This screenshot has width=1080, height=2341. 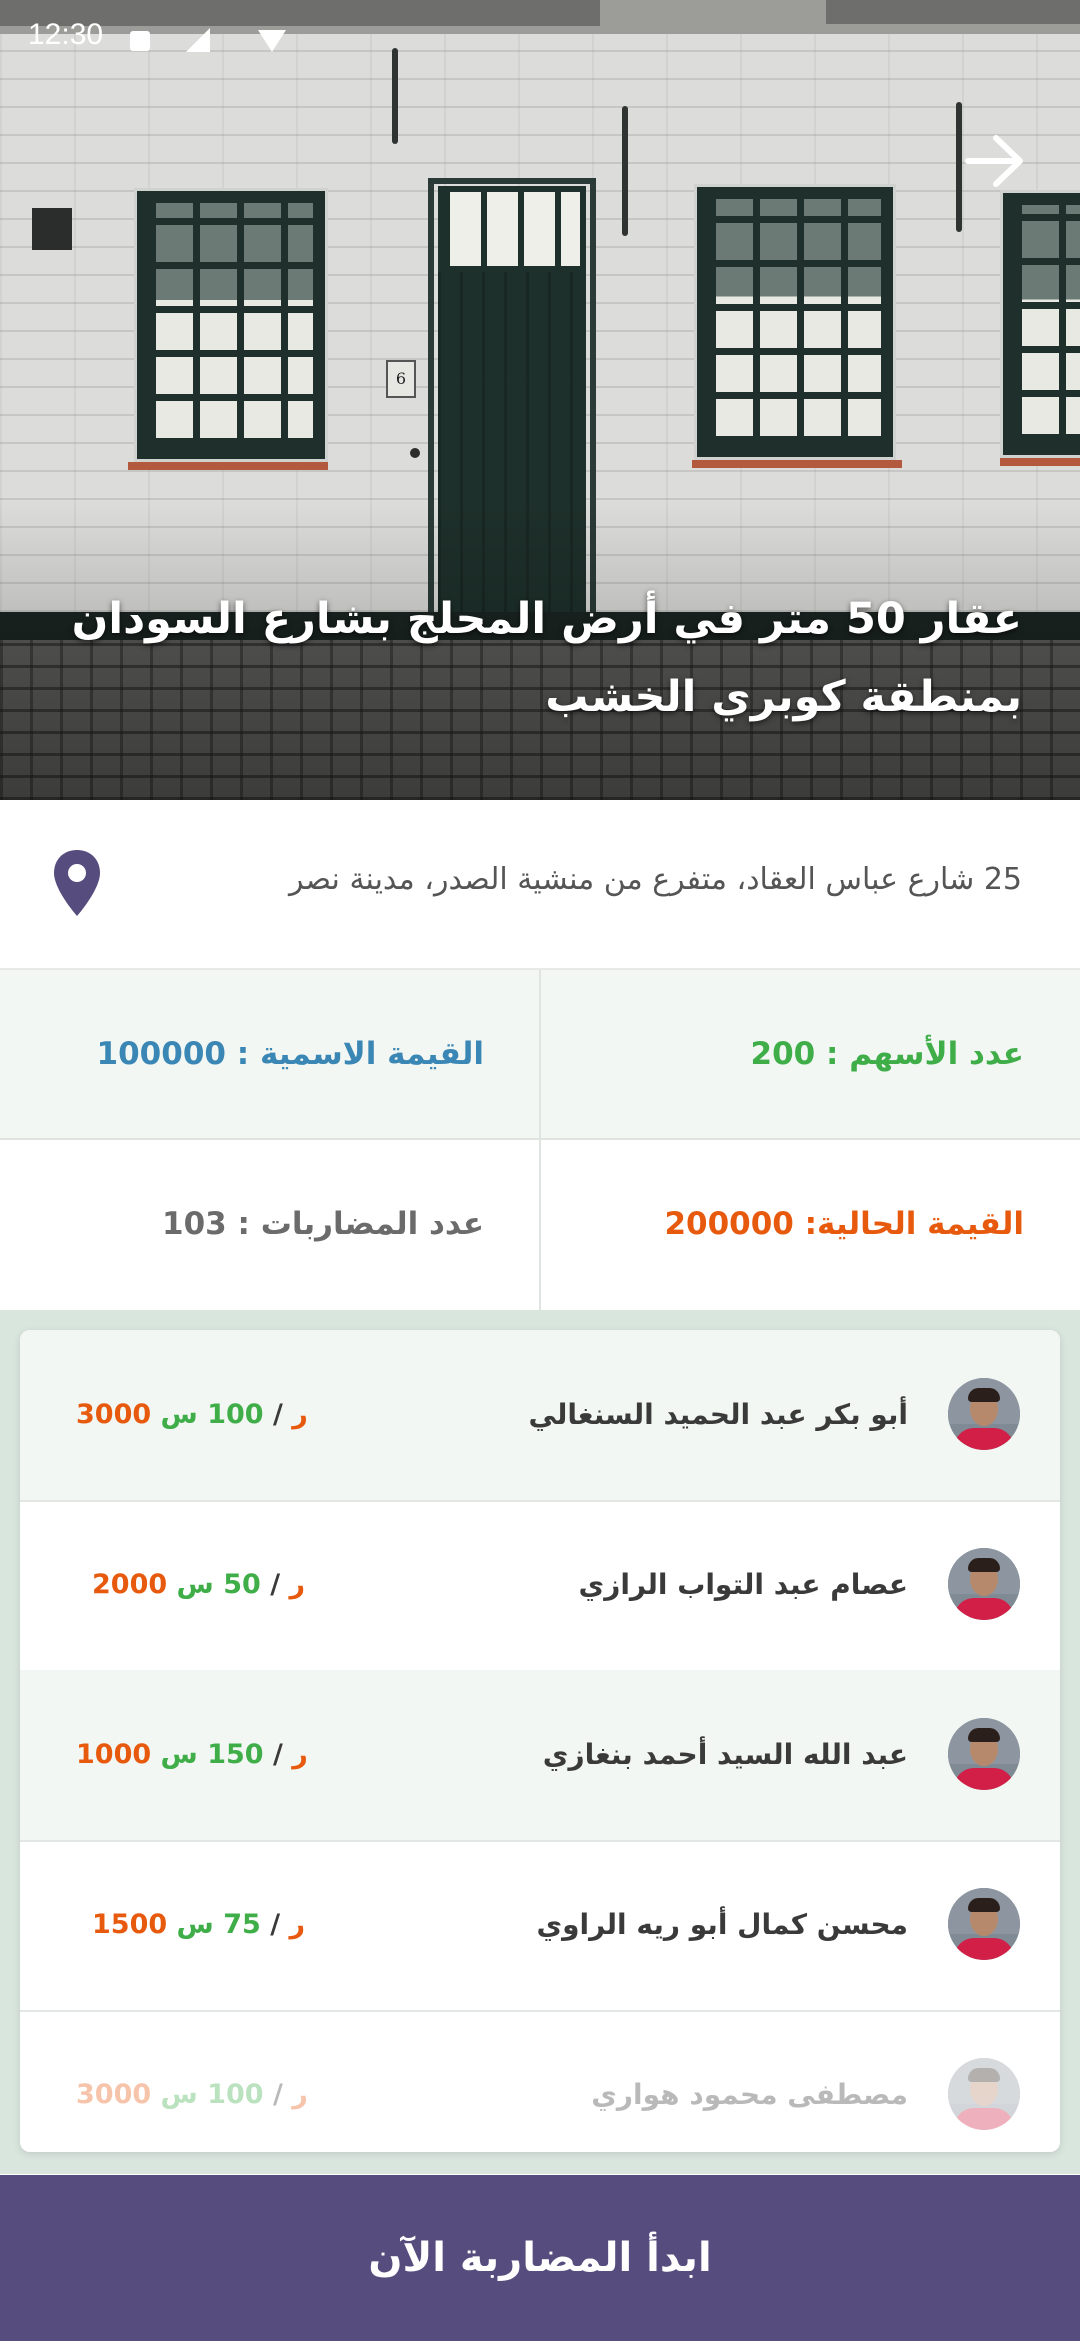 I want to click on map-pin-icon, so click(x=77, y=883).